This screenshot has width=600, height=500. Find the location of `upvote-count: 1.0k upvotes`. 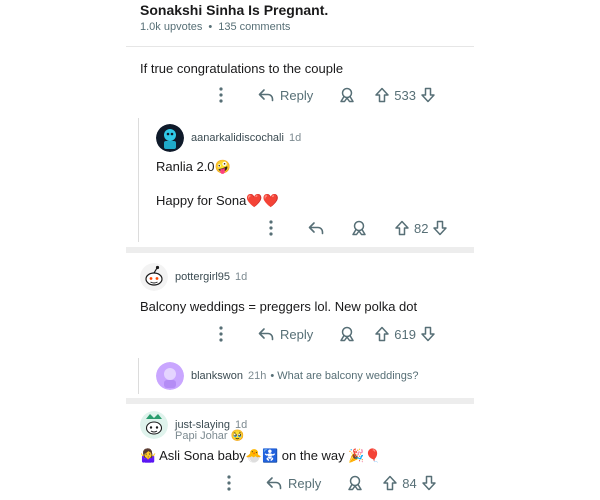

upvote-count: 1.0k upvotes is located at coordinates (171, 27).